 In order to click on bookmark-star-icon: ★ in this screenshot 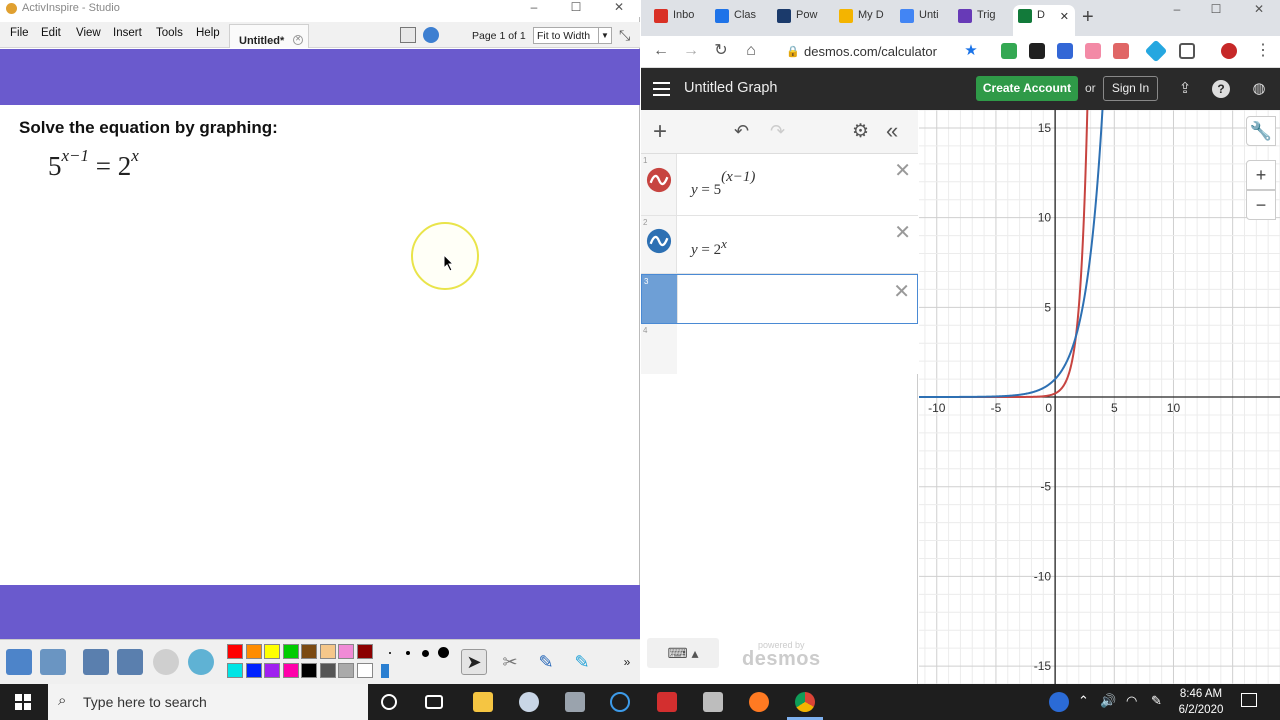, I will do `click(971, 51)`.